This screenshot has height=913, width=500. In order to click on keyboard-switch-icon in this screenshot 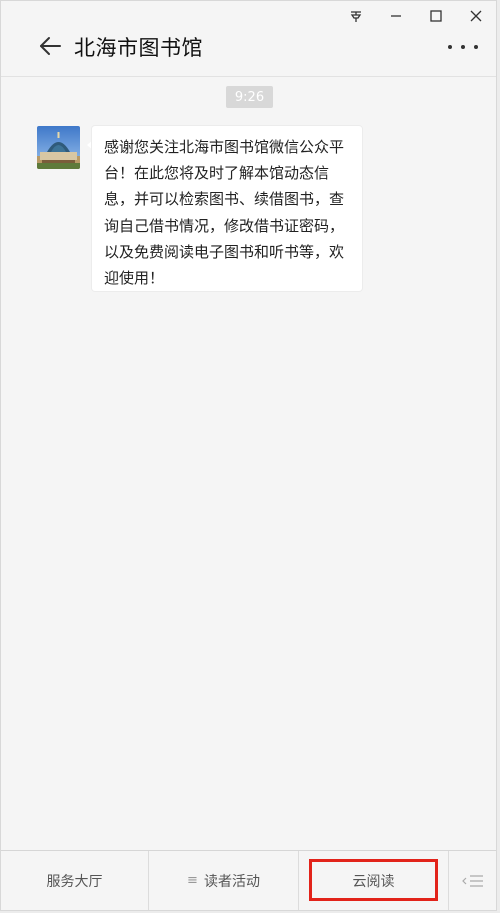, I will do `click(472, 880)`.